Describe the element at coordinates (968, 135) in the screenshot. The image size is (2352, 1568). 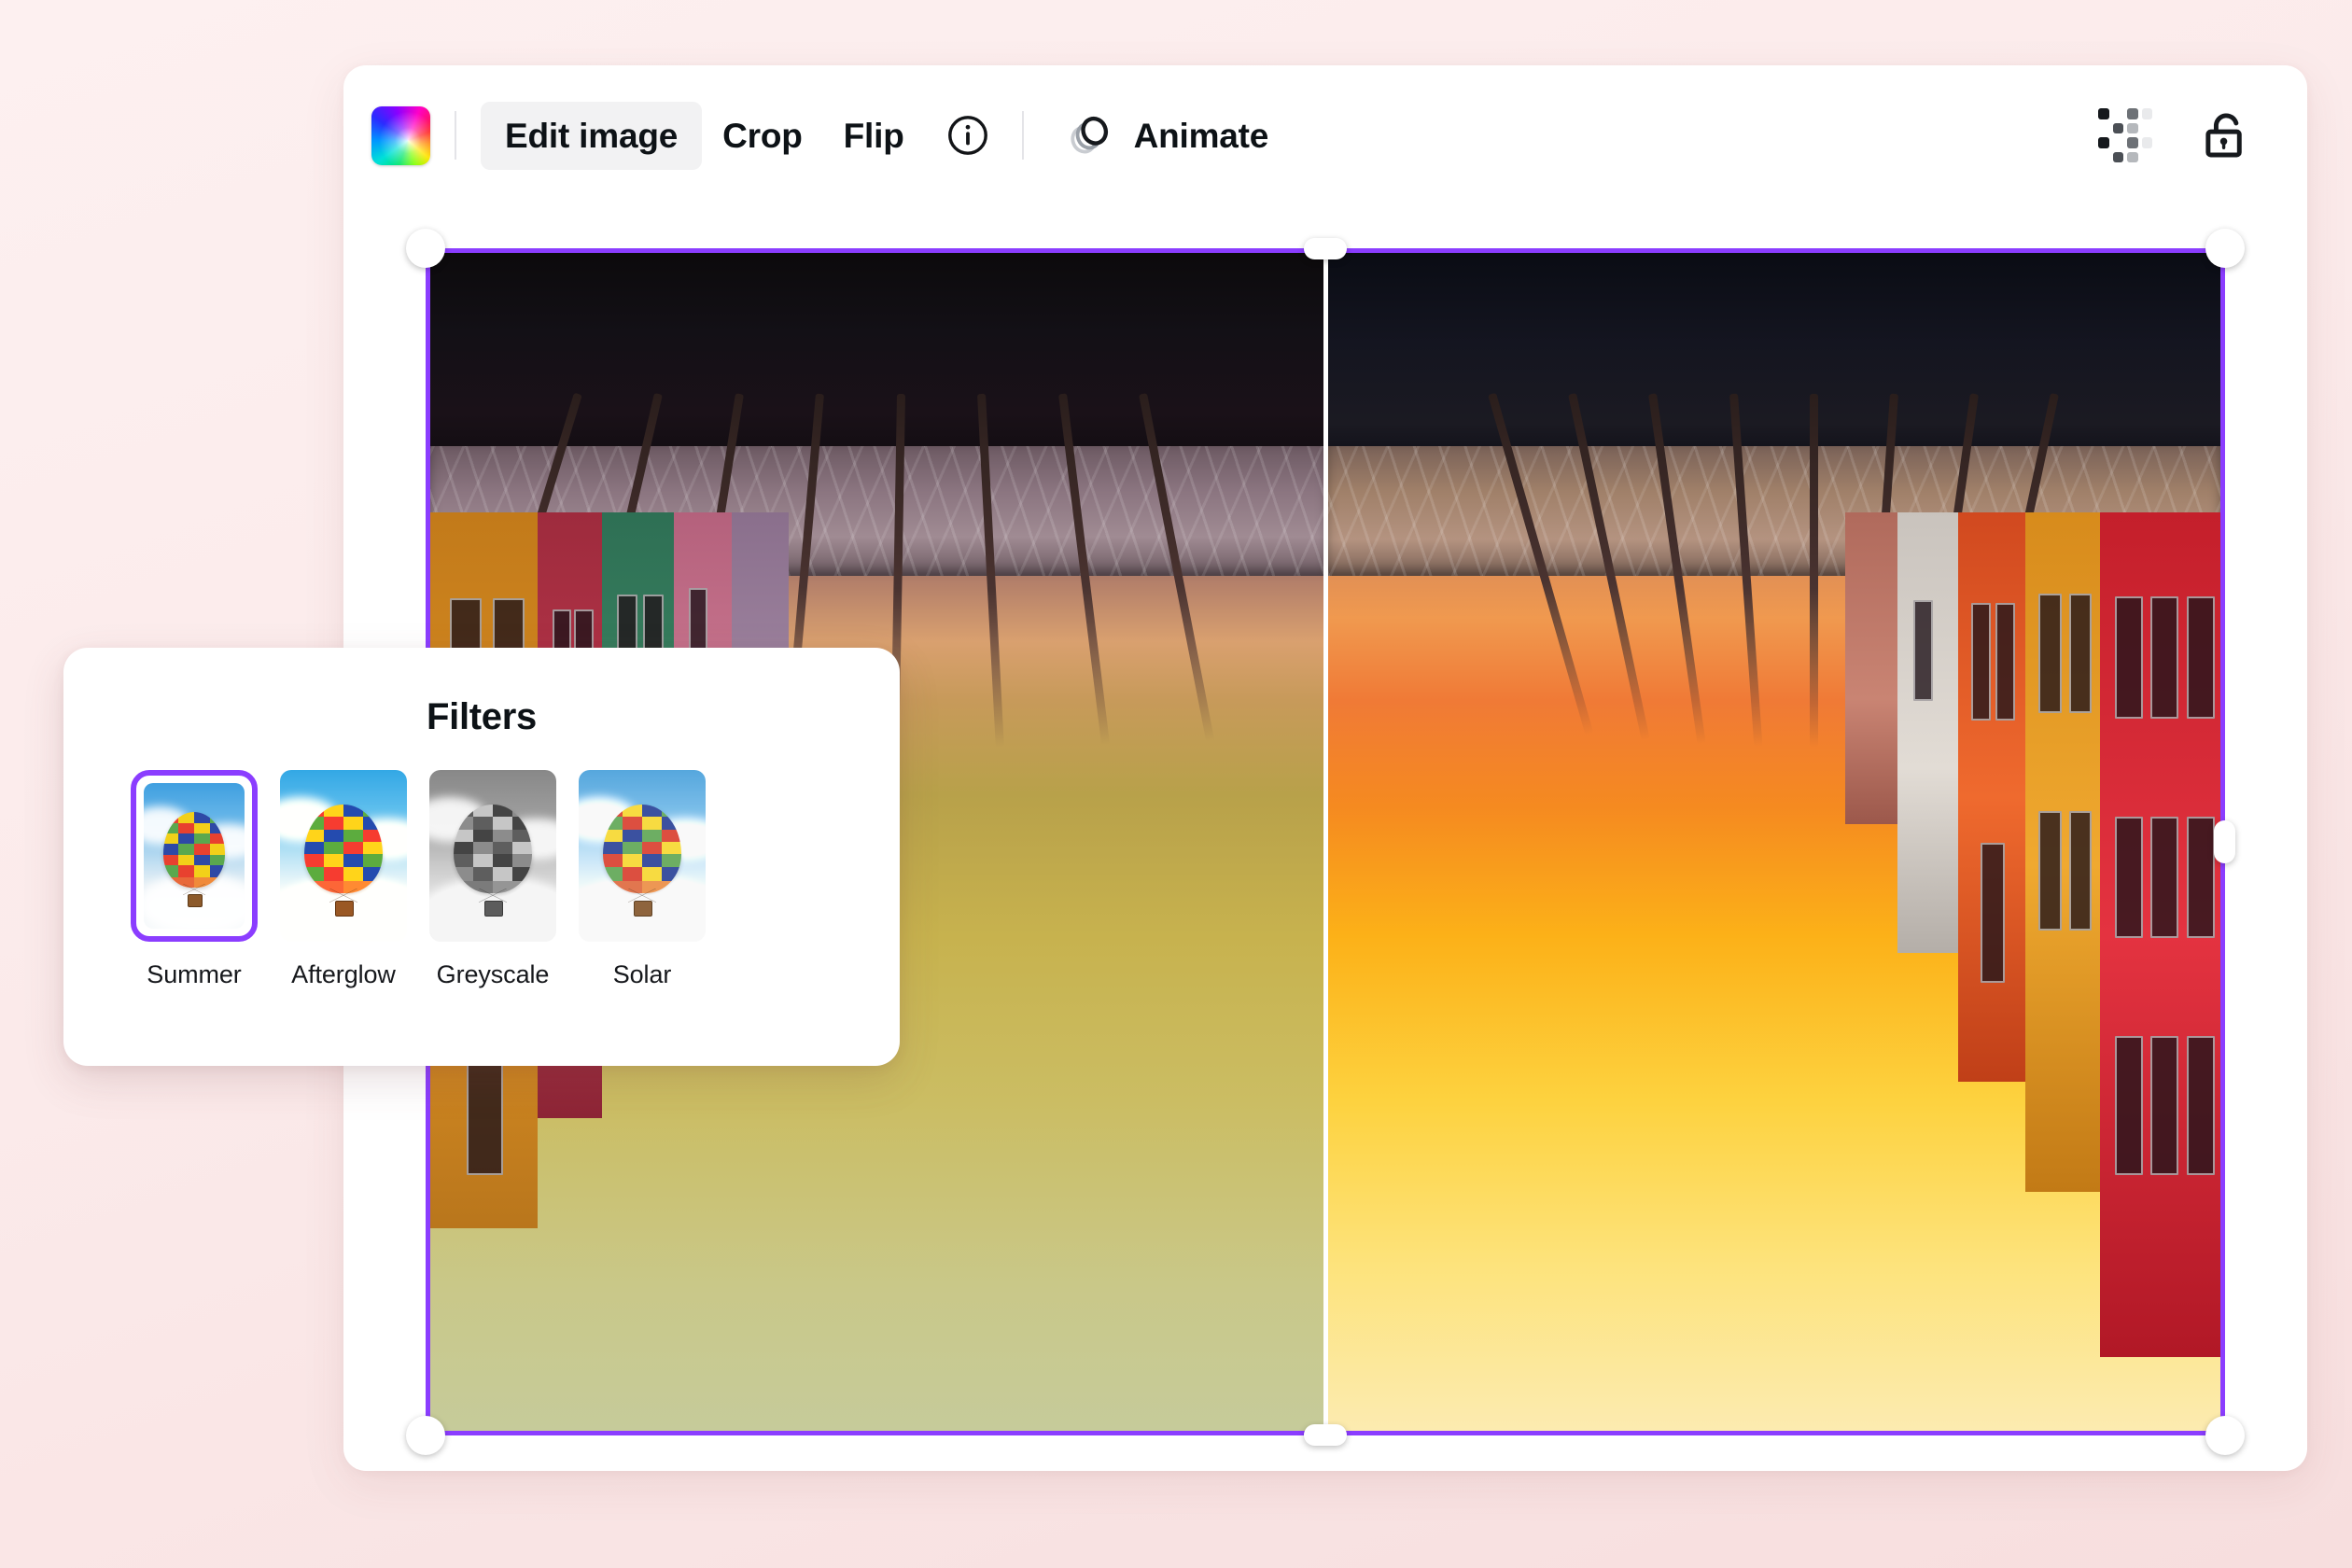
I see `info-circle-icon` at that location.